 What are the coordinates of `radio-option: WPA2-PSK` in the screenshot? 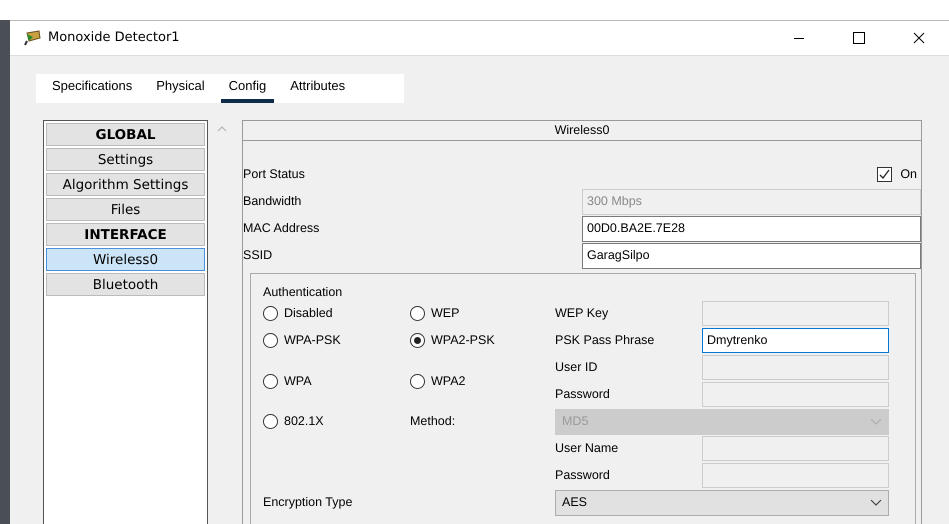 It's located at (482, 340).